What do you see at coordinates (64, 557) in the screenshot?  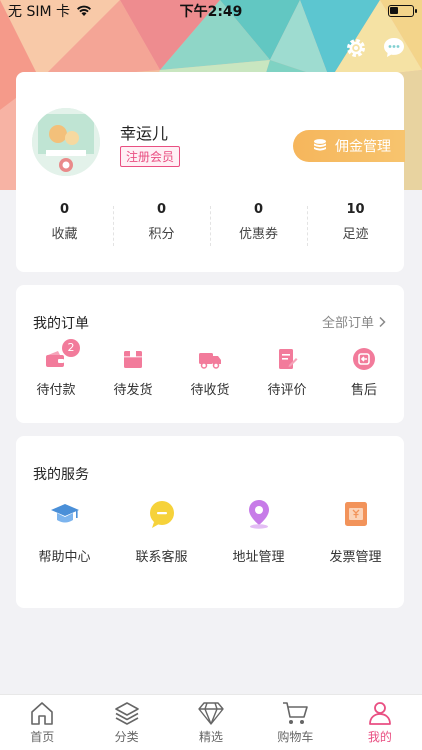 I see `service-label: 帮助中心` at bounding box center [64, 557].